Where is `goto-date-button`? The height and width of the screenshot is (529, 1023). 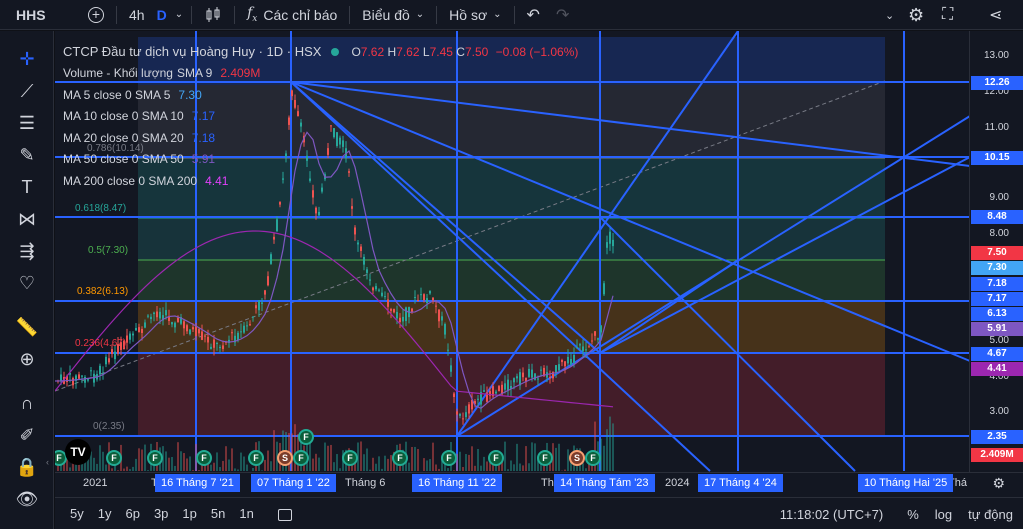 goto-date-button is located at coordinates (285, 513).